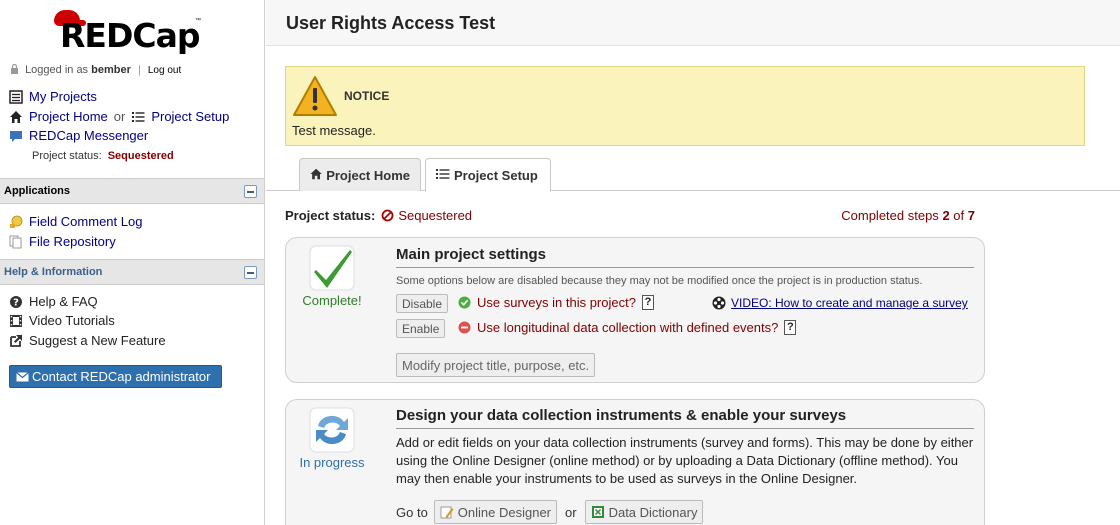 This screenshot has height=525, width=1120. What do you see at coordinates (316, 174) in the screenshot?
I see `home-icon` at bounding box center [316, 174].